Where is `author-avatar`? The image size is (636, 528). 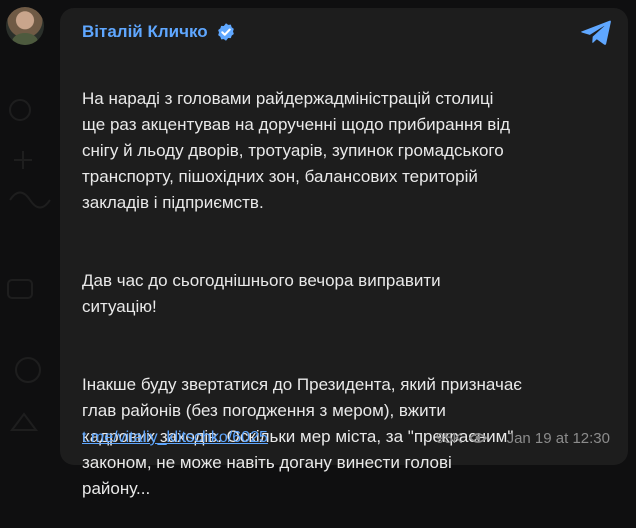 author-avatar is located at coordinates (25, 26).